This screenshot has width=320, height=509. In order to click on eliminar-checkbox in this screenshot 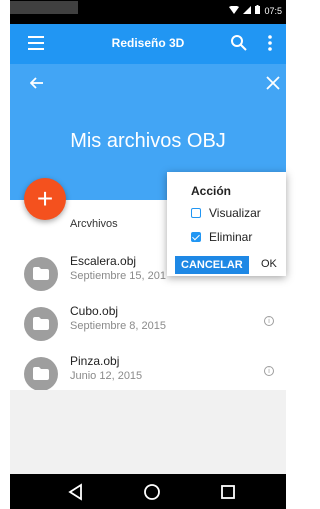, I will do `click(196, 237)`.